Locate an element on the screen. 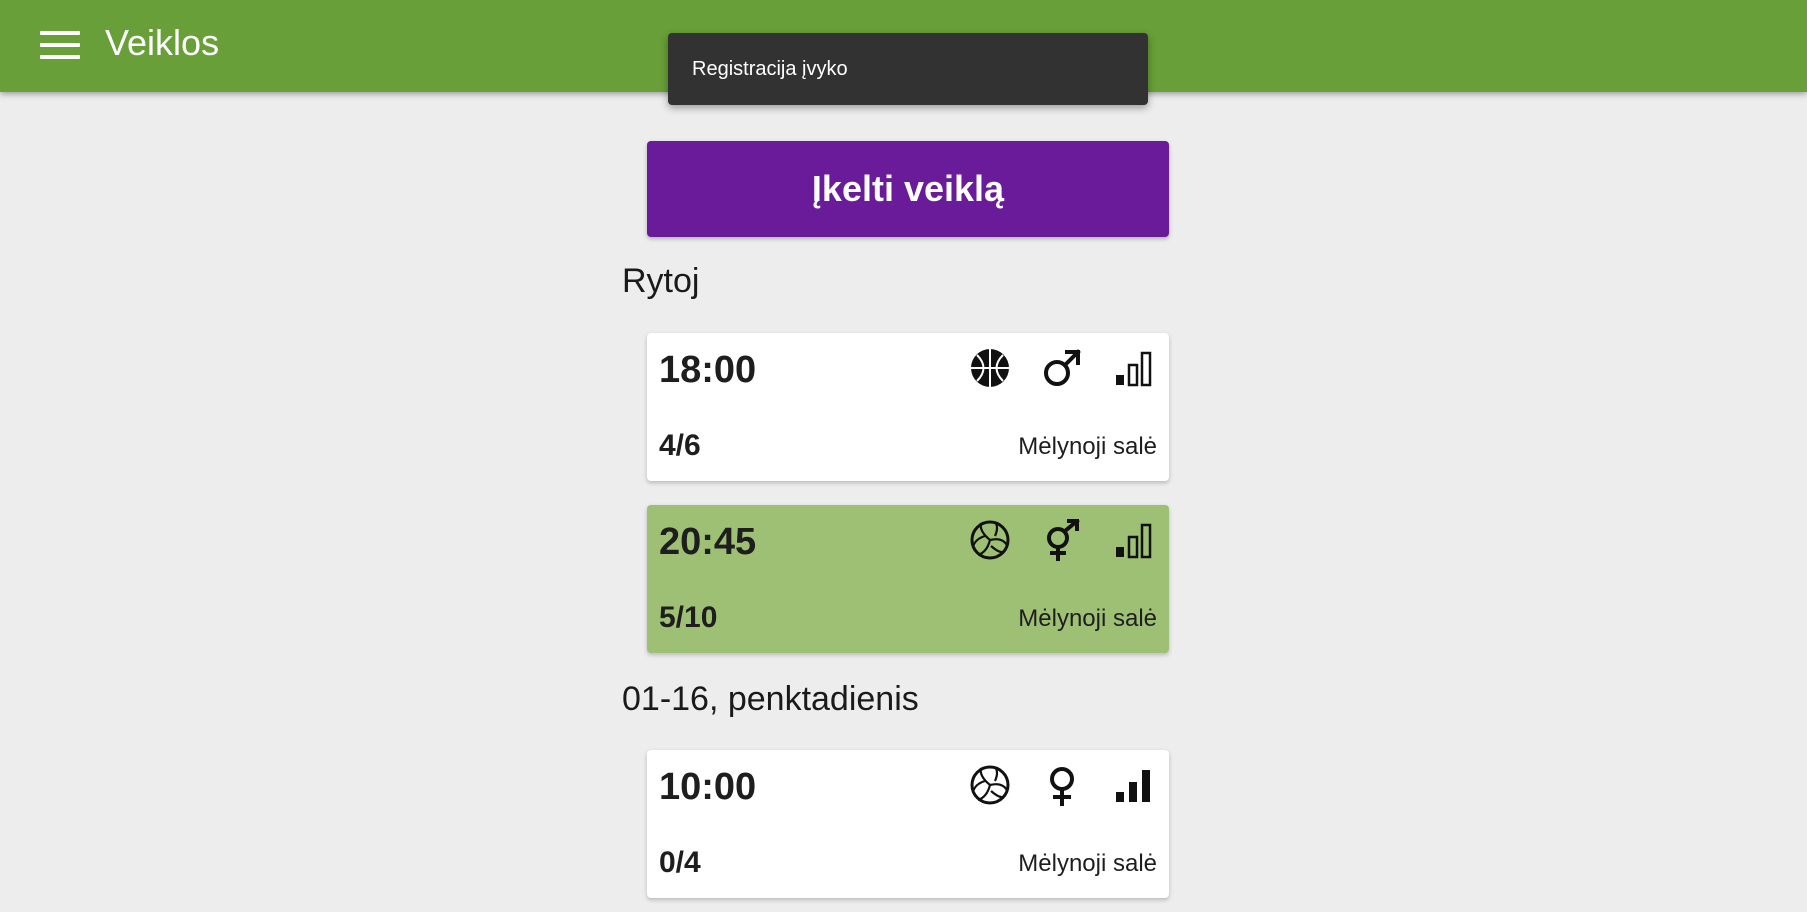 The height and width of the screenshot is (912, 1807). activity-time: 18:00 is located at coordinates (708, 370).